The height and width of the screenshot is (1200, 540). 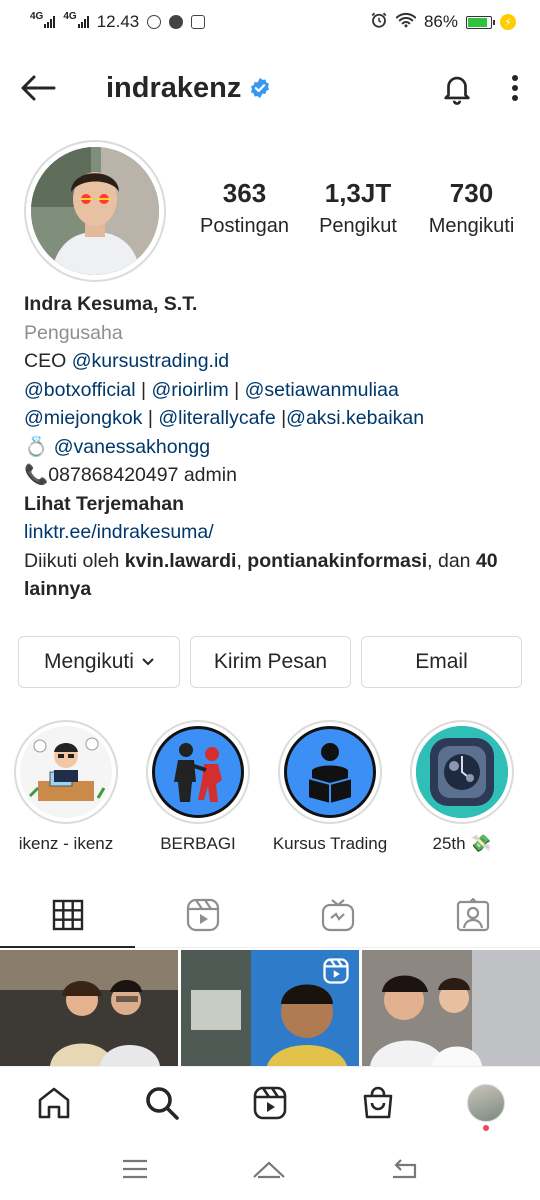 I want to click on mention-link: @botxofficial, so click(x=80, y=390).